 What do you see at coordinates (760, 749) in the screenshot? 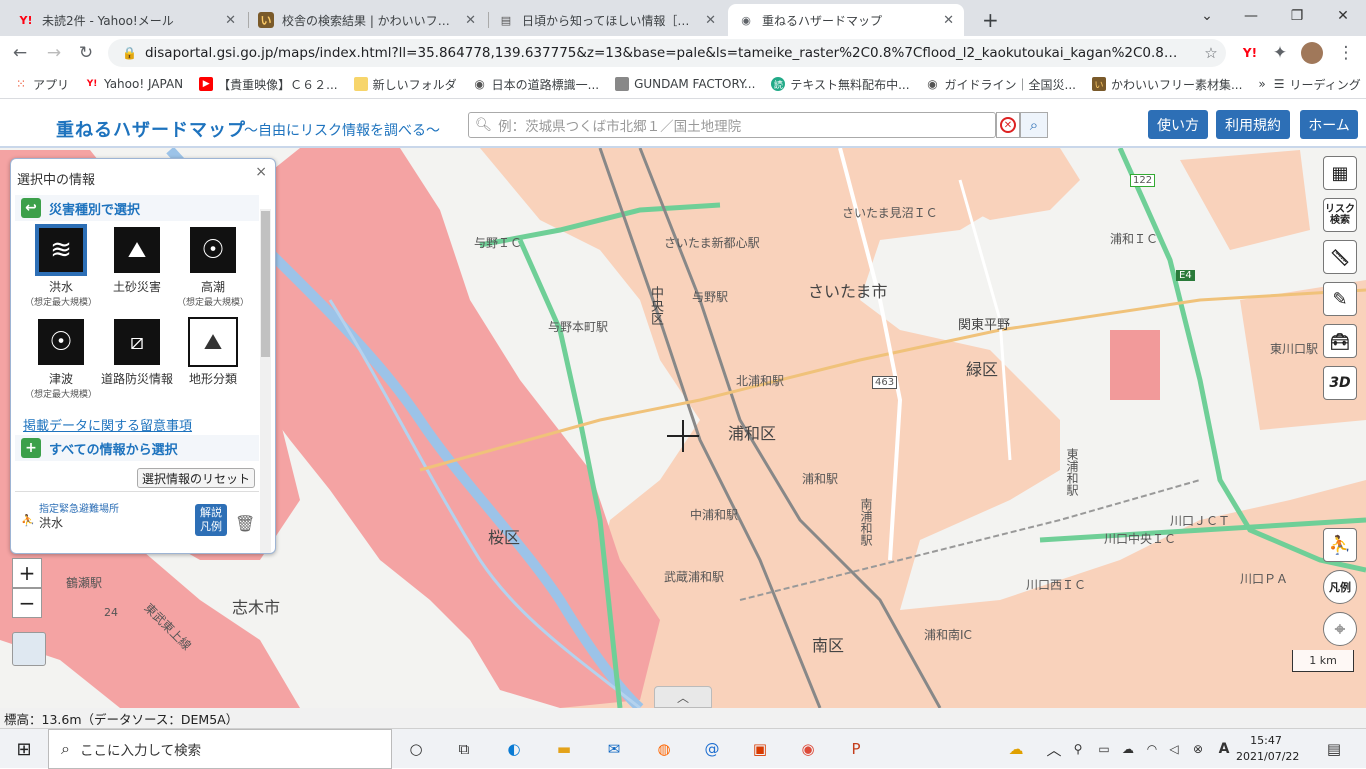
I see `office-icon: ▣` at bounding box center [760, 749].